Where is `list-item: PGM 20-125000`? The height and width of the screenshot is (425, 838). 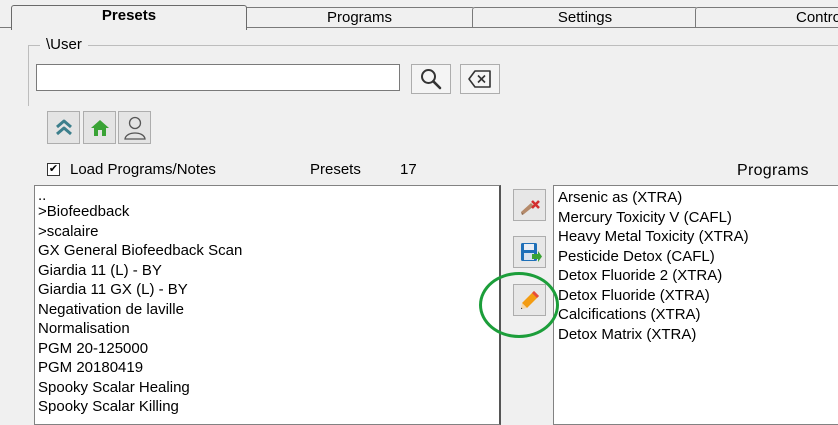
list-item: PGM 20-125000 is located at coordinates (268, 349).